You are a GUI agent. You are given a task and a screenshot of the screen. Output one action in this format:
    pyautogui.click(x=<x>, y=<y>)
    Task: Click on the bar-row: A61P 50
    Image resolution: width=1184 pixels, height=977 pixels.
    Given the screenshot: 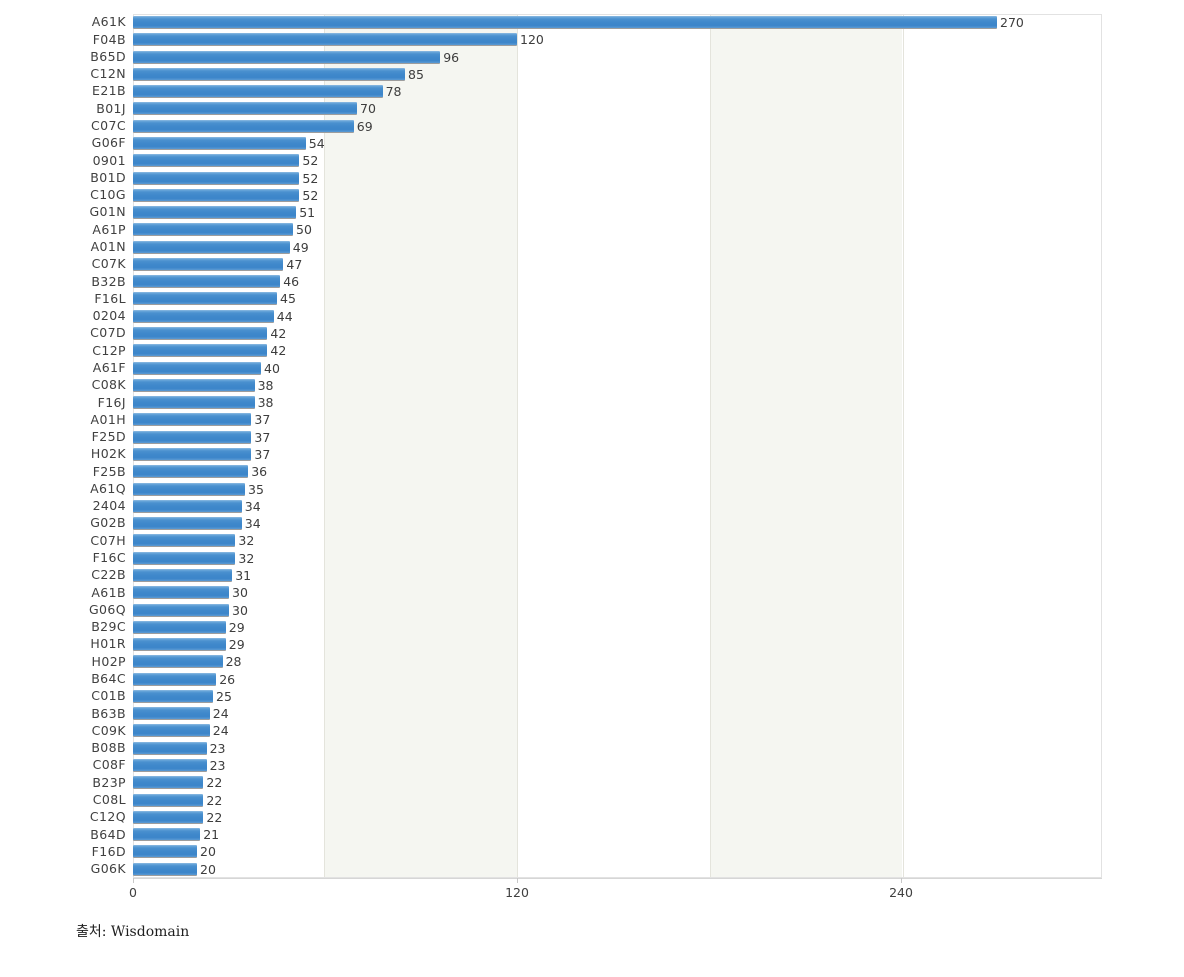 What is the action you would take?
    pyautogui.click(x=592, y=229)
    